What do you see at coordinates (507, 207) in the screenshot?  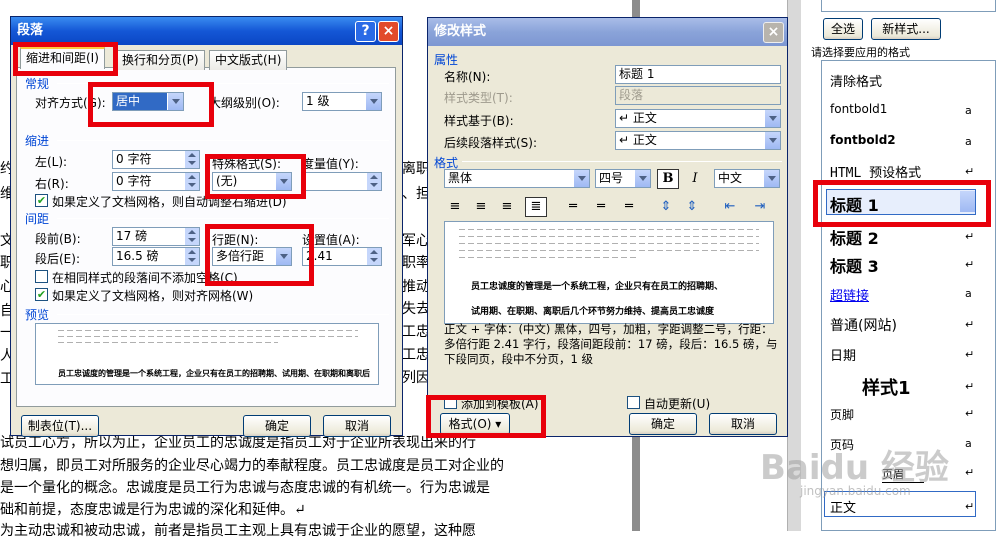 I see `align-right-icon: ≡` at bounding box center [507, 207].